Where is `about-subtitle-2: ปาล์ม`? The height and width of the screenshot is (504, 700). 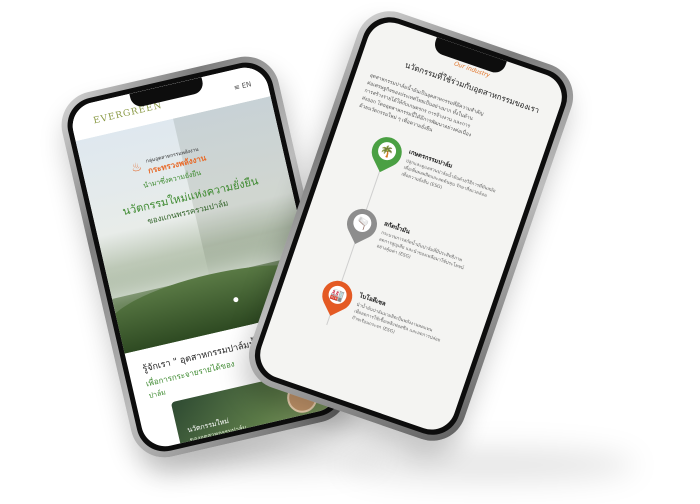
about-subtitle-2: ปาล์ม is located at coordinates (157, 394).